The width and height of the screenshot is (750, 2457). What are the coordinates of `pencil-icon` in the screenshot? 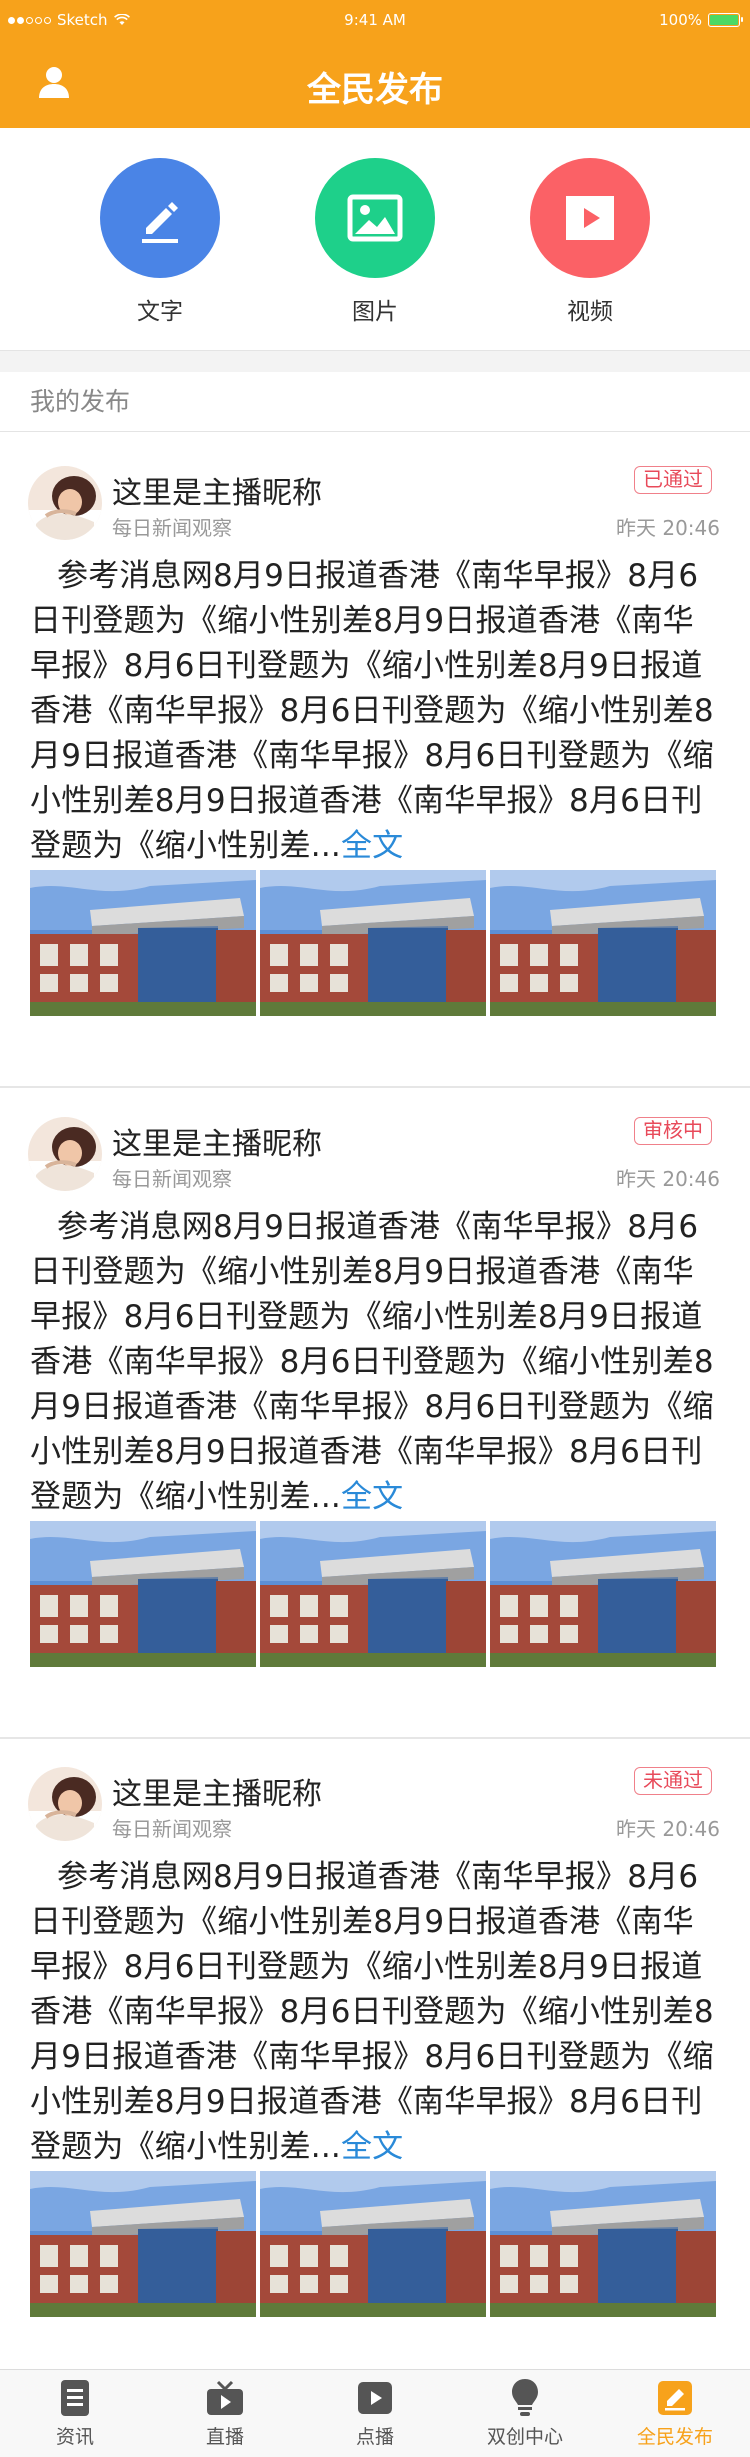 It's located at (160, 218).